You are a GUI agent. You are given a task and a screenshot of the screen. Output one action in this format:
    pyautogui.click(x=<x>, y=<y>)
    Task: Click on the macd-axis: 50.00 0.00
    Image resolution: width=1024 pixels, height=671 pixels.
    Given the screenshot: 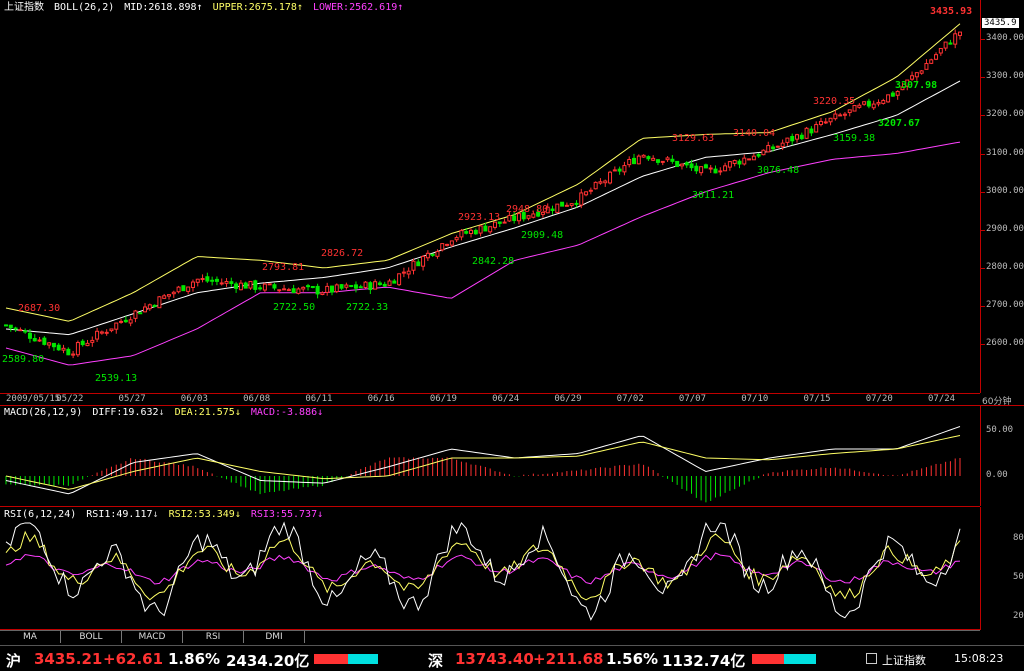 What is the action you would take?
    pyautogui.click(x=1002, y=456)
    